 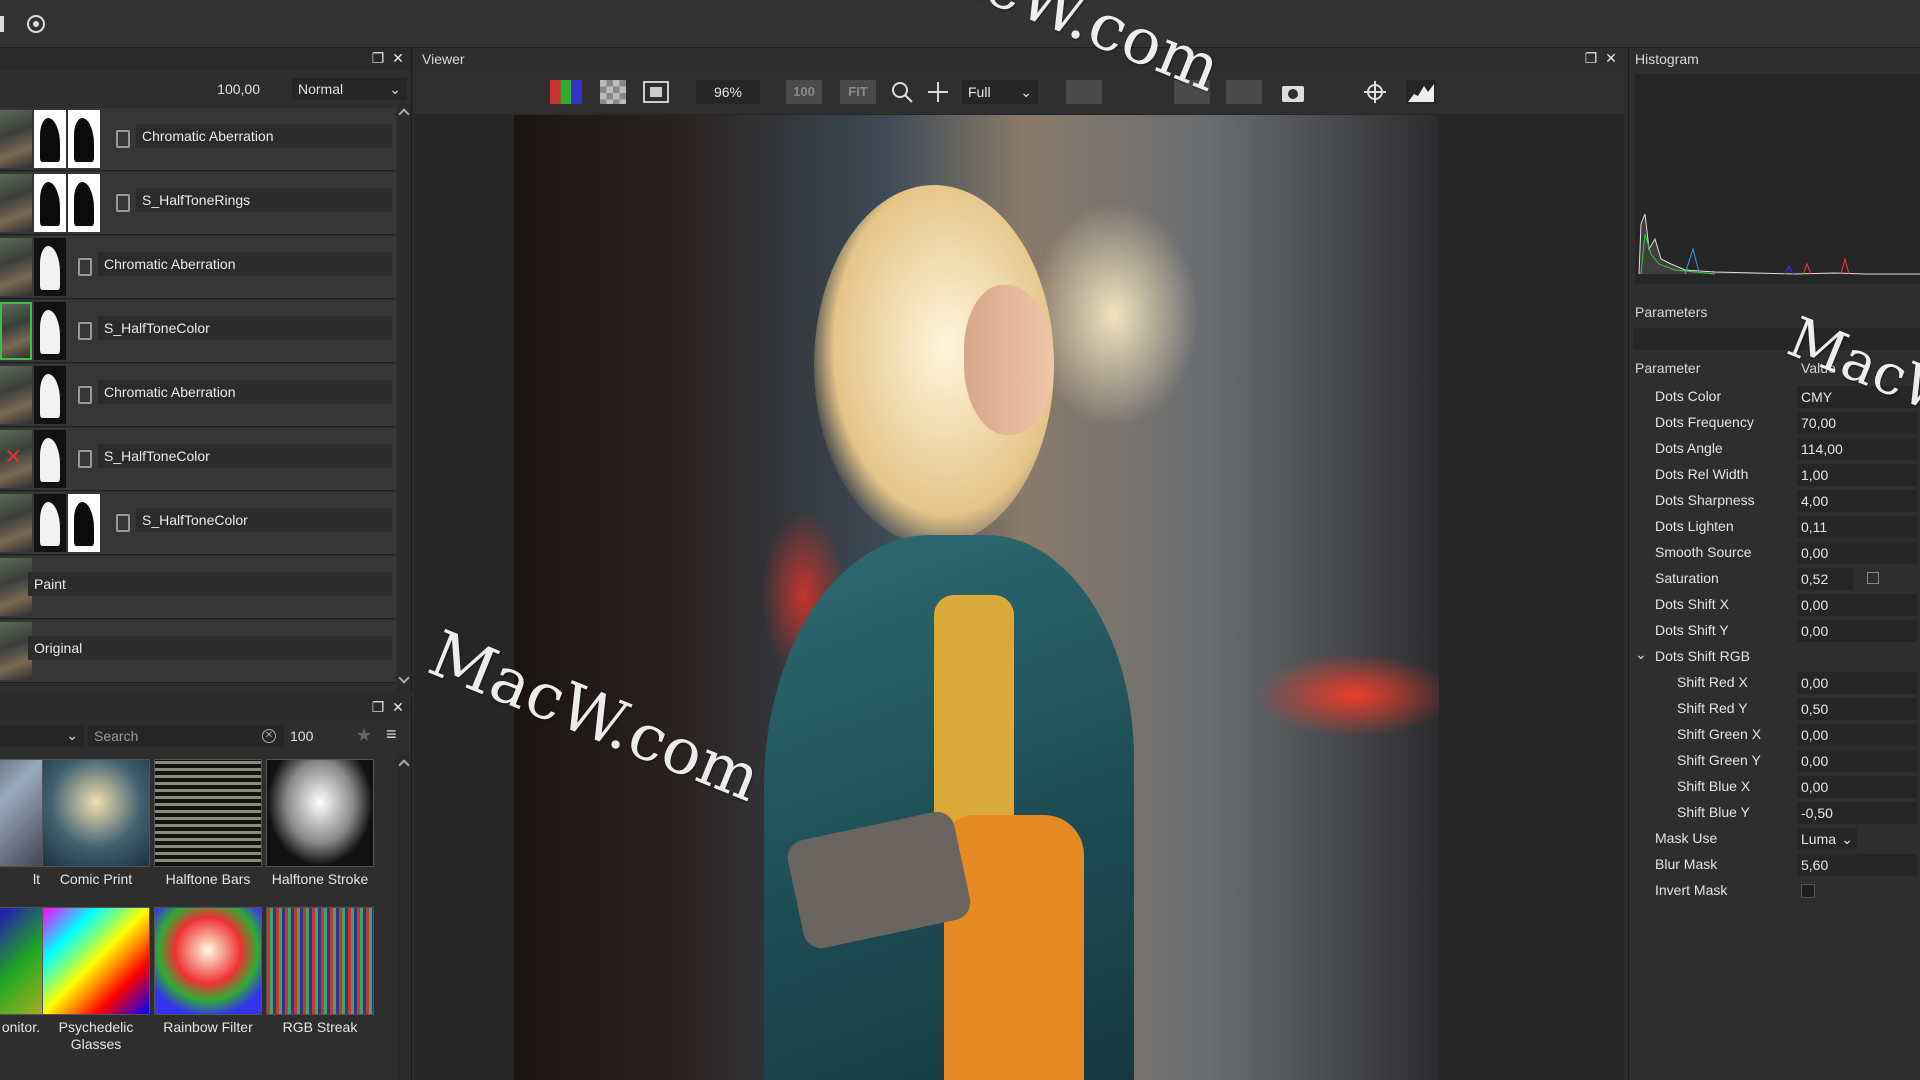 What do you see at coordinates (264, 200) in the screenshot?
I see `layer-name: S_HalfToneRings` at bounding box center [264, 200].